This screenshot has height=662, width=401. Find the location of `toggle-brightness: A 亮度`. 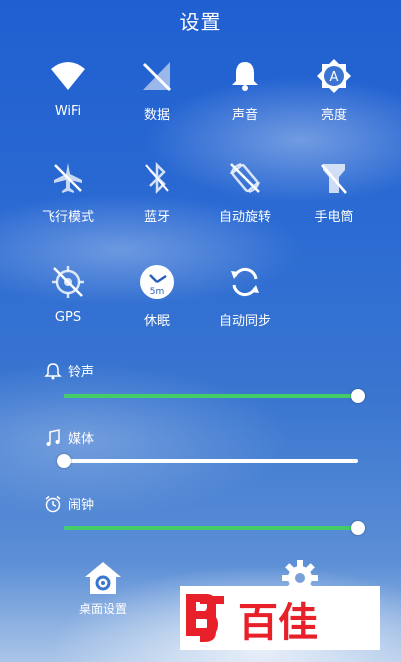

toggle-brightness: A 亮度 is located at coordinates (334, 96).